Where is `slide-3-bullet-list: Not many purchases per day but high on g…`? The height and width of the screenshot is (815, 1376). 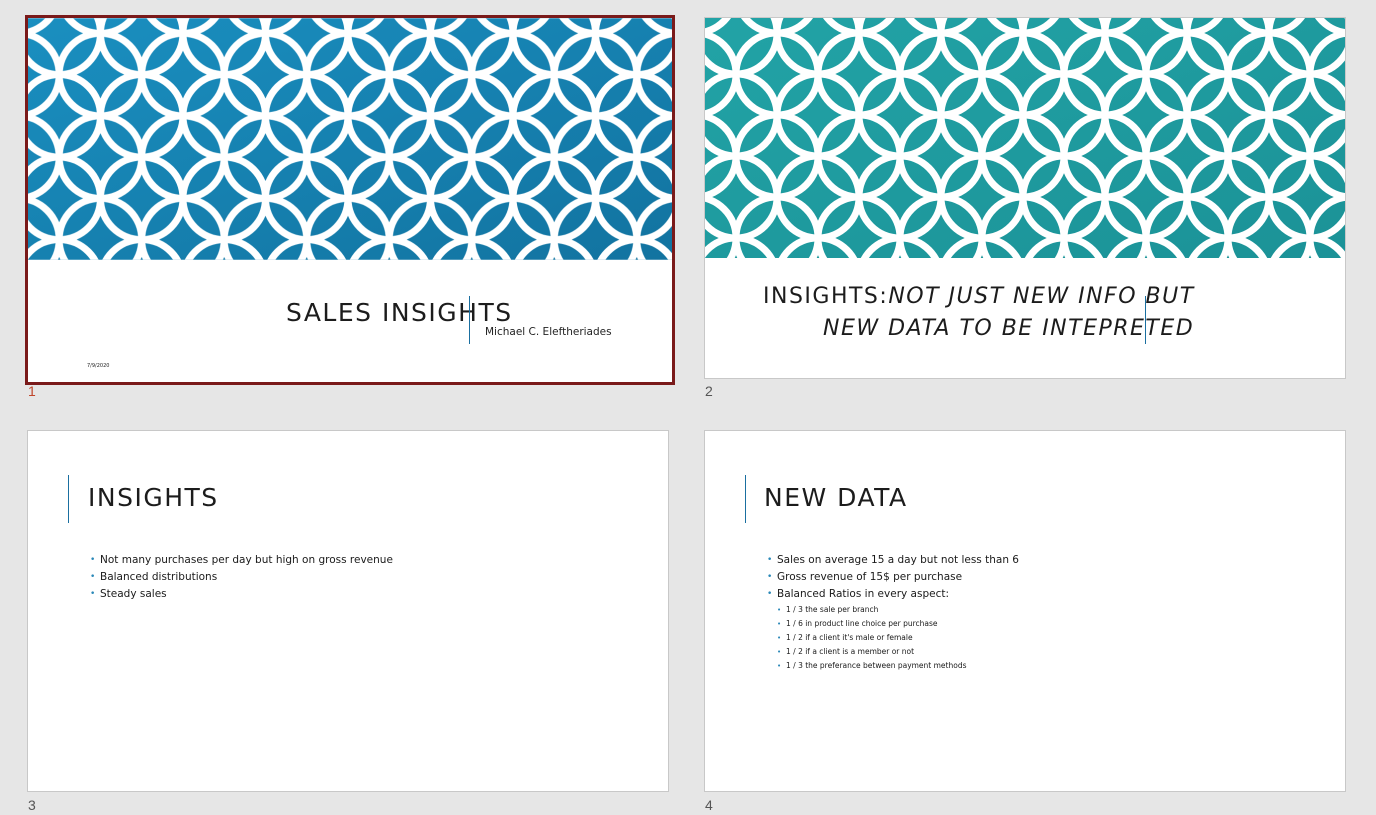
slide-3-bullet-list: Not many purchases per day but high on g… is located at coordinates (241, 577).